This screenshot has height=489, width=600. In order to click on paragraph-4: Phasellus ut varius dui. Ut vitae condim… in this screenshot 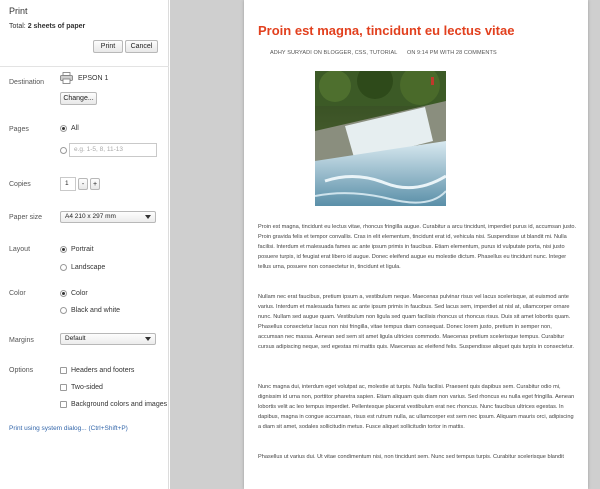, I will do `click(411, 457)`.